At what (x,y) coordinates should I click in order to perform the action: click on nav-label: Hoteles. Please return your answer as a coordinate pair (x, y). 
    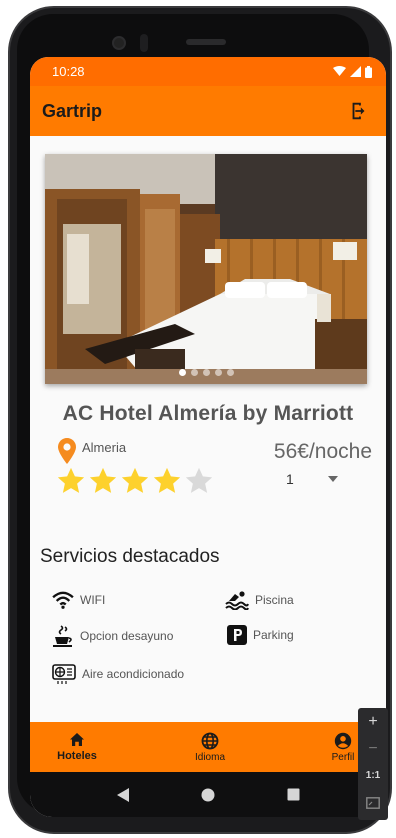
    Looking at the image, I should click on (77, 756).